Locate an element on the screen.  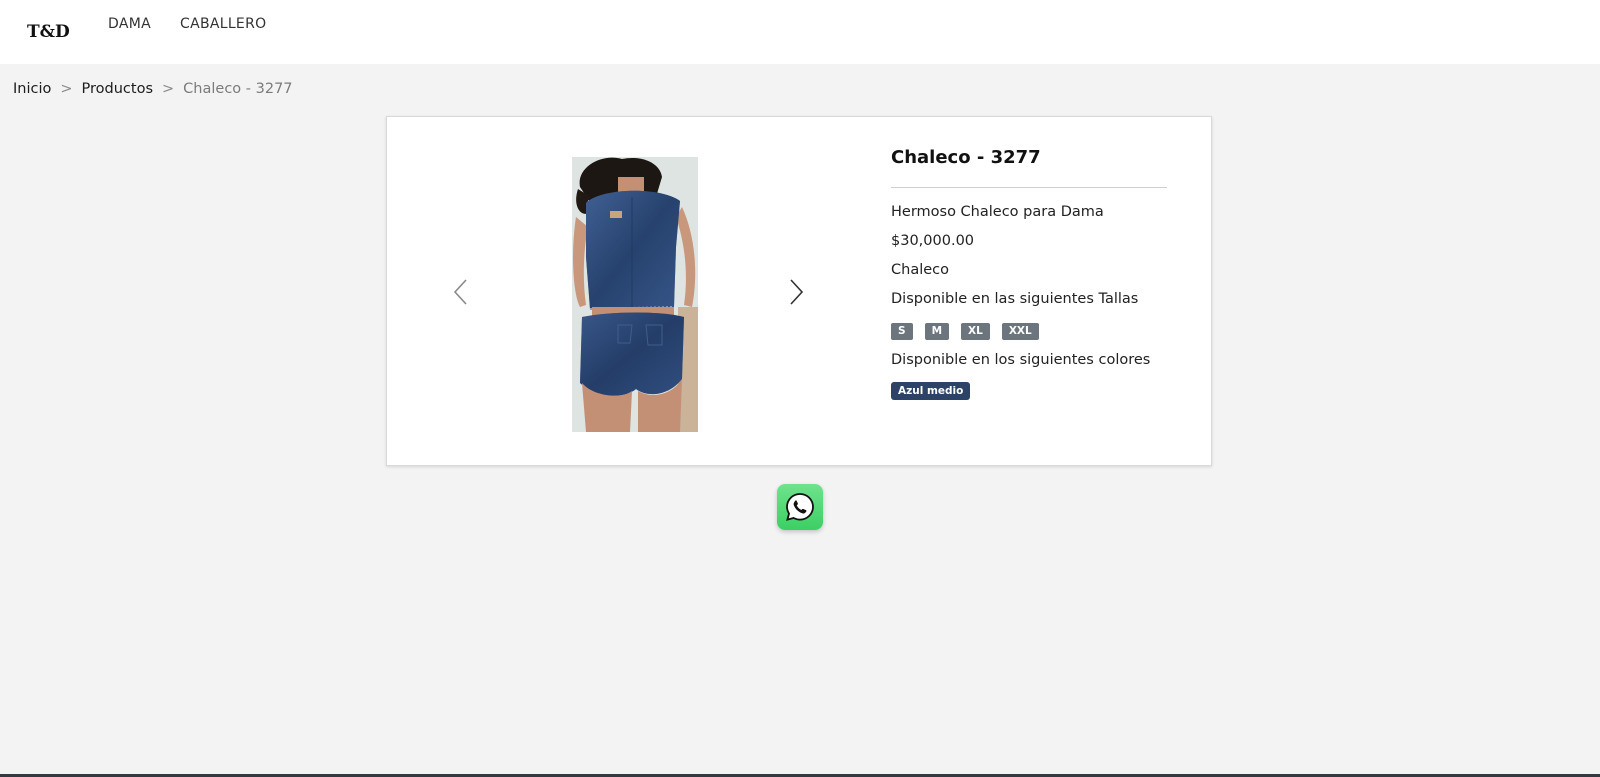
size-badge-xl: XL is located at coordinates (975, 331).